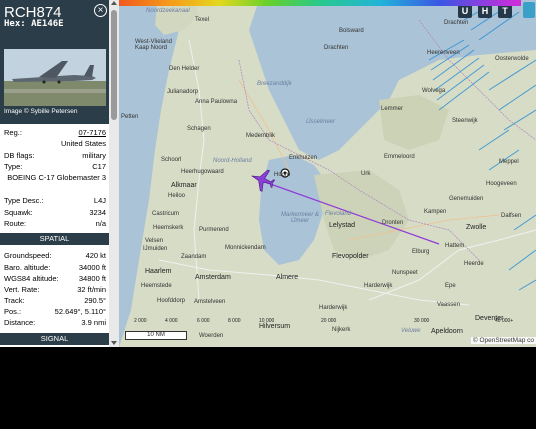  Describe the element at coordinates (28, 255) in the screenshot. I see `groundspeed-label: Groundspeed:` at that location.